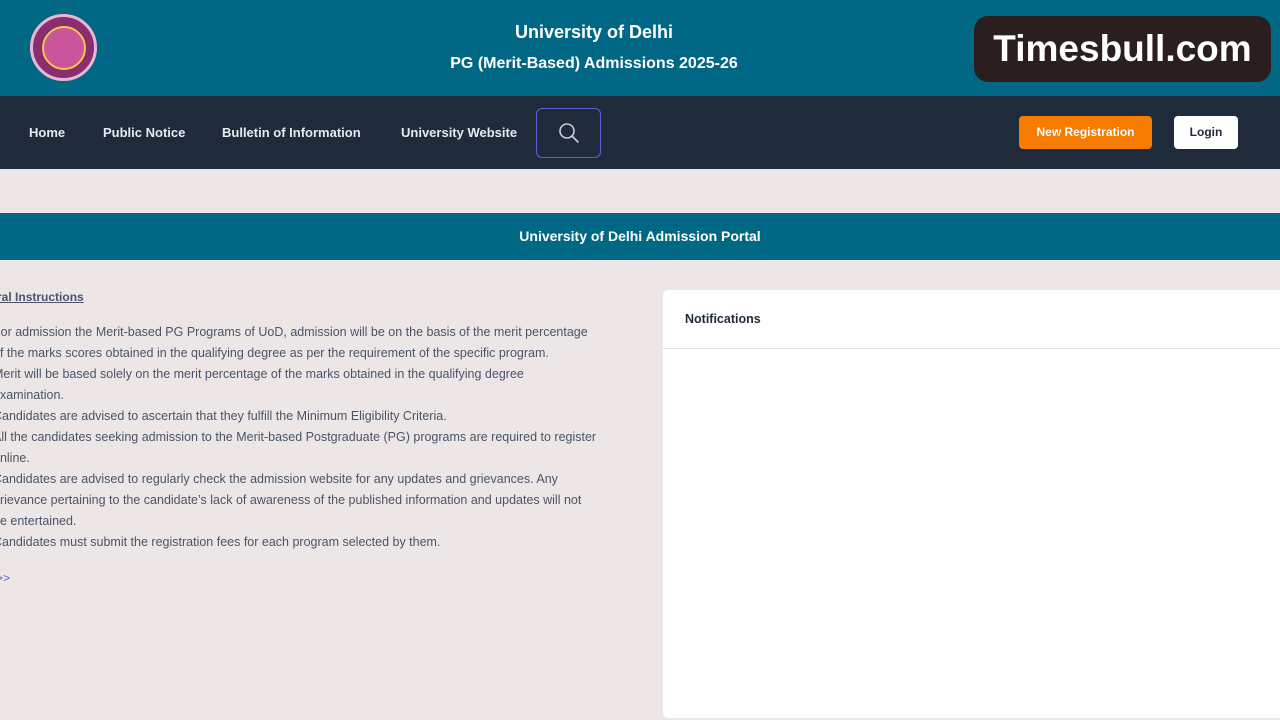 The width and height of the screenshot is (1280, 720). I want to click on search-button, so click(568, 133).